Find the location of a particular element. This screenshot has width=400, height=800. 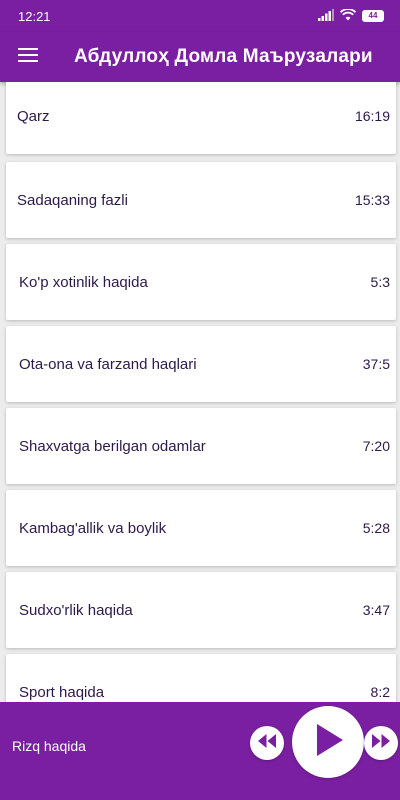

list-item-title: Shaxvatga berilgan odamlar is located at coordinates (112, 446).